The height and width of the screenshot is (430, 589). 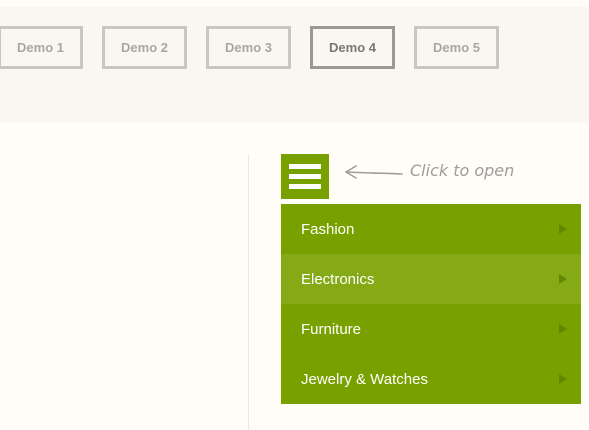 I want to click on demo-tab-3: Demo 3, so click(x=248, y=47).